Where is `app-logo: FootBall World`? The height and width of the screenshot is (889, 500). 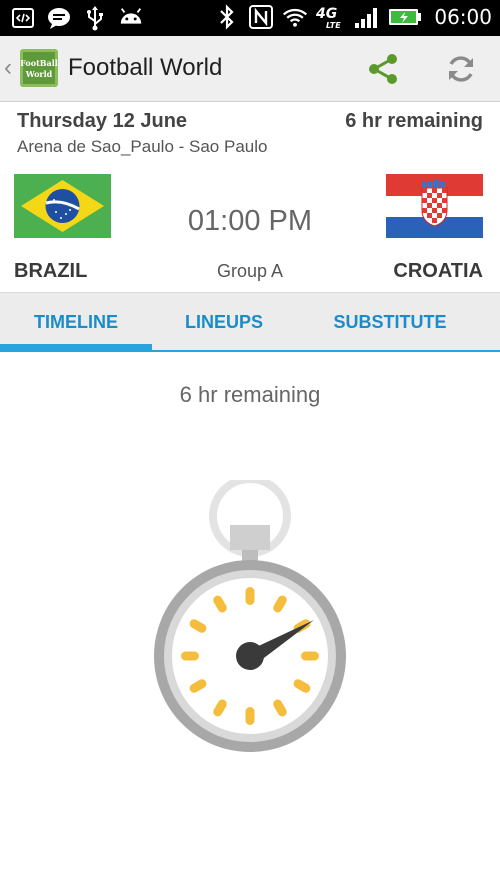
app-logo: FootBall World is located at coordinates (39, 68).